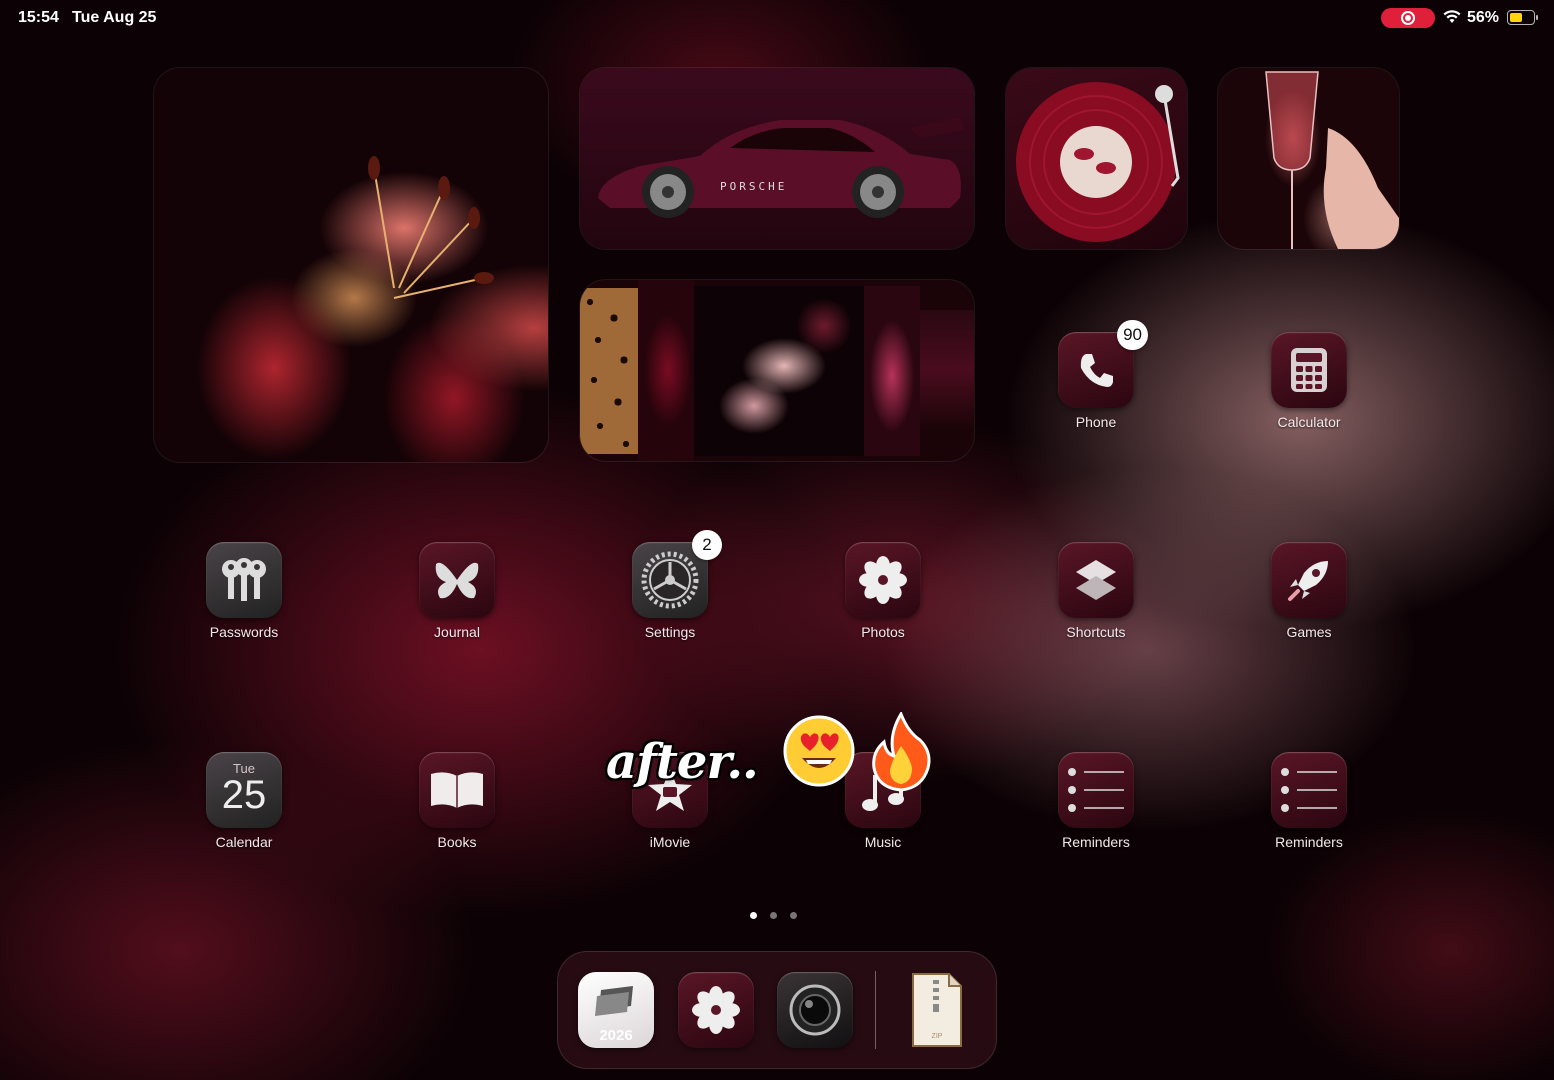 The width and height of the screenshot is (1554, 1080). What do you see at coordinates (682, 762) in the screenshot?
I see `after-sticker-text: after..` at bounding box center [682, 762].